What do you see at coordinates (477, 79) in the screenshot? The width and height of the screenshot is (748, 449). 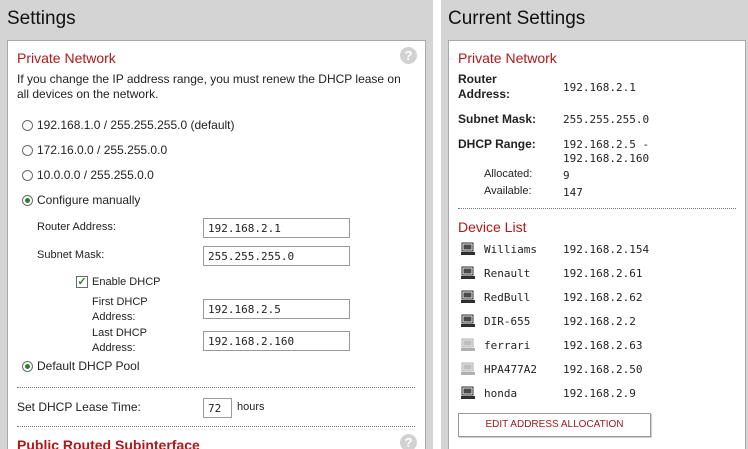 I see `router-address-label: Router` at bounding box center [477, 79].